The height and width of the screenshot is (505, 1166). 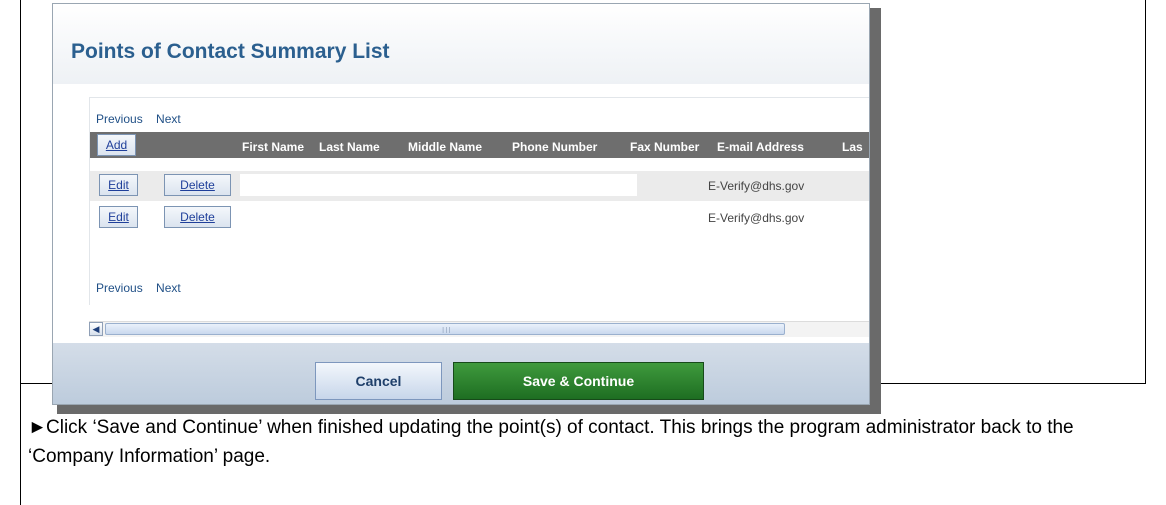 I want to click on scrollbar-thumb: III, so click(x=445, y=329).